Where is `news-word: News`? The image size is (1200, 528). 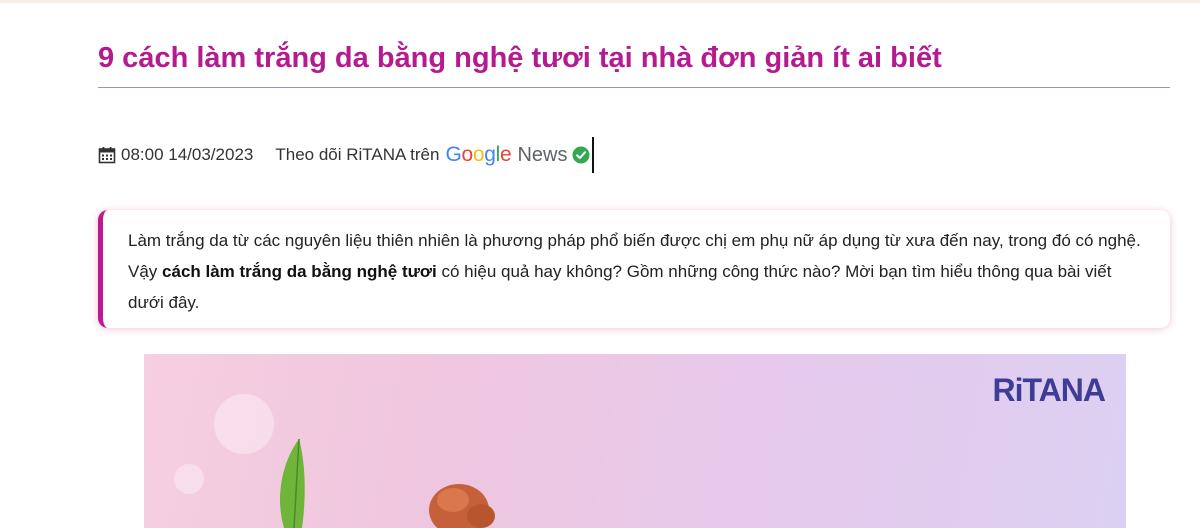
news-word: News is located at coordinates (542, 154).